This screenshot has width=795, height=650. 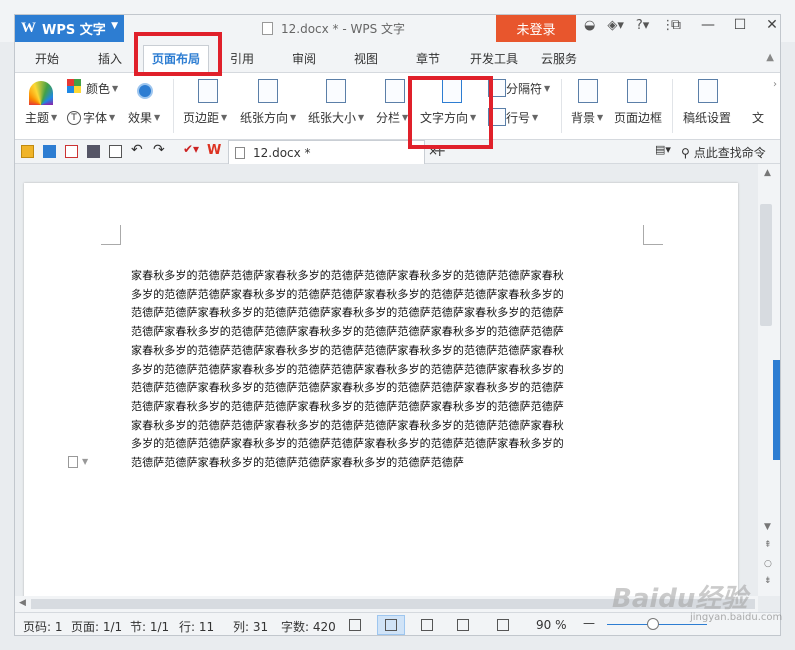 I want to click on restore-ribbon-icon: ⧉, so click(x=676, y=25).